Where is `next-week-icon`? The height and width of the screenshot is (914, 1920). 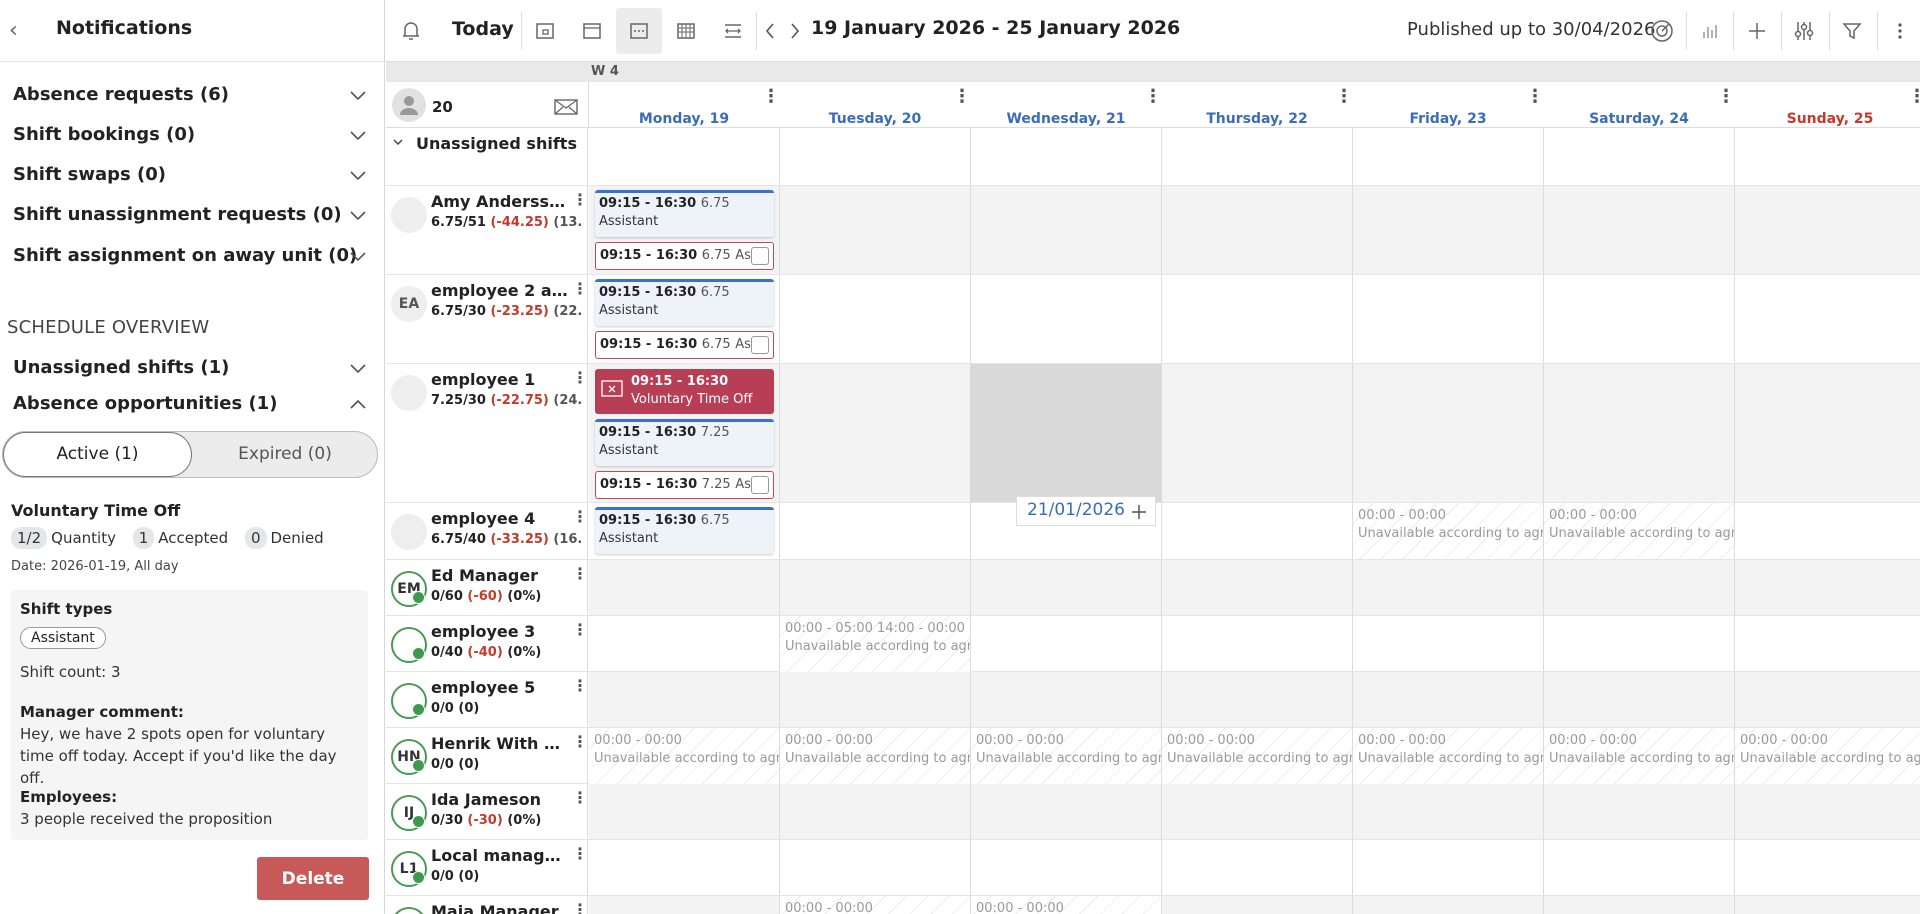
next-week-icon is located at coordinates (795, 31).